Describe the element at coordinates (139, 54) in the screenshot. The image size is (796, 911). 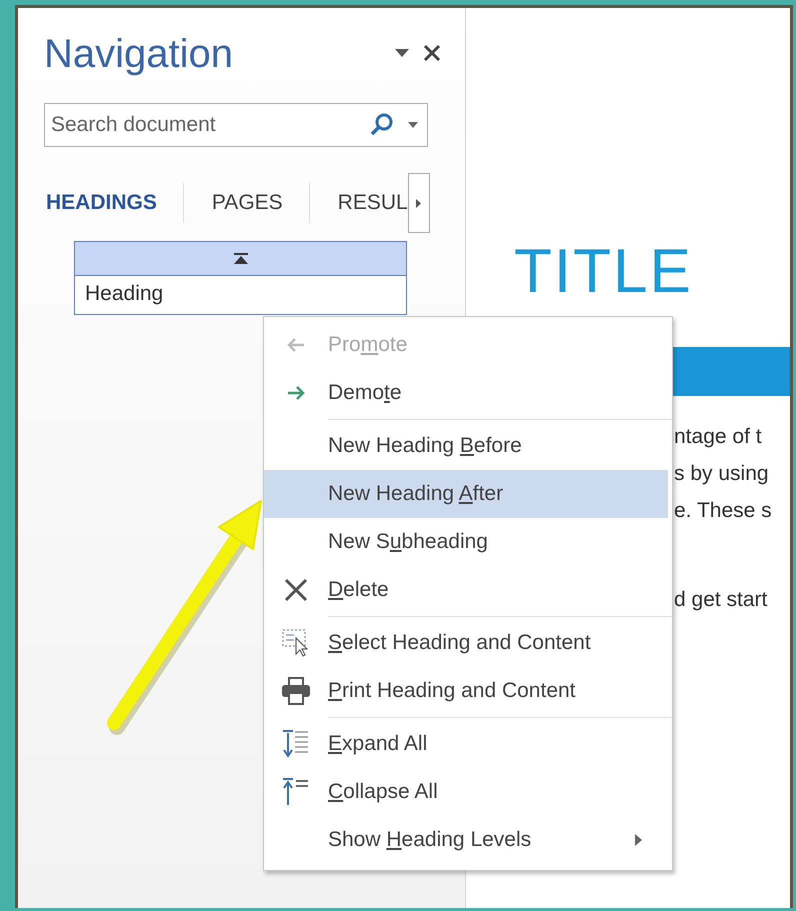
I see `pane-title: Navigation` at that location.